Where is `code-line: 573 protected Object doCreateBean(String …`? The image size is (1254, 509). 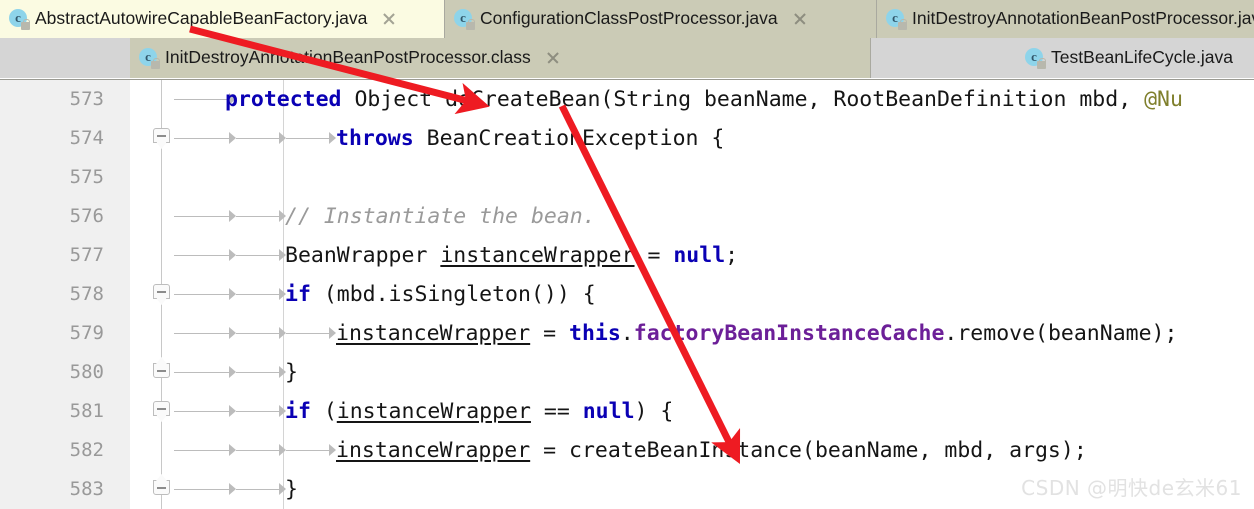 code-line: 573 protected Object doCreateBean(String … is located at coordinates (627, 99).